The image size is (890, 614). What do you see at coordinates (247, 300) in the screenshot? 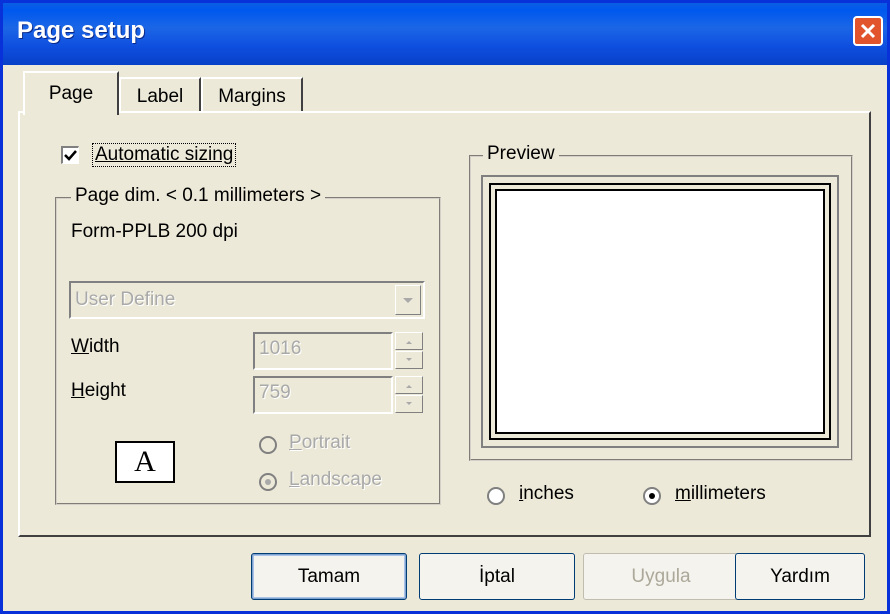
I see `page-size-select: User Define` at bounding box center [247, 300].